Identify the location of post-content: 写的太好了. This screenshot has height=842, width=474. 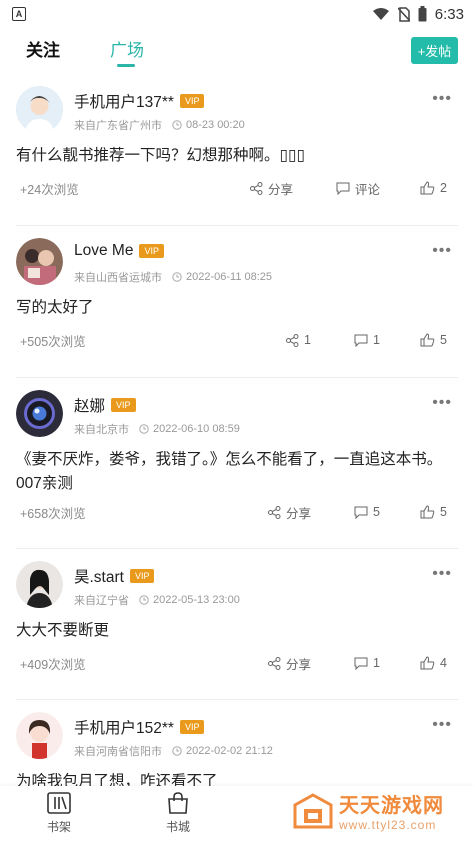
(237, 308).